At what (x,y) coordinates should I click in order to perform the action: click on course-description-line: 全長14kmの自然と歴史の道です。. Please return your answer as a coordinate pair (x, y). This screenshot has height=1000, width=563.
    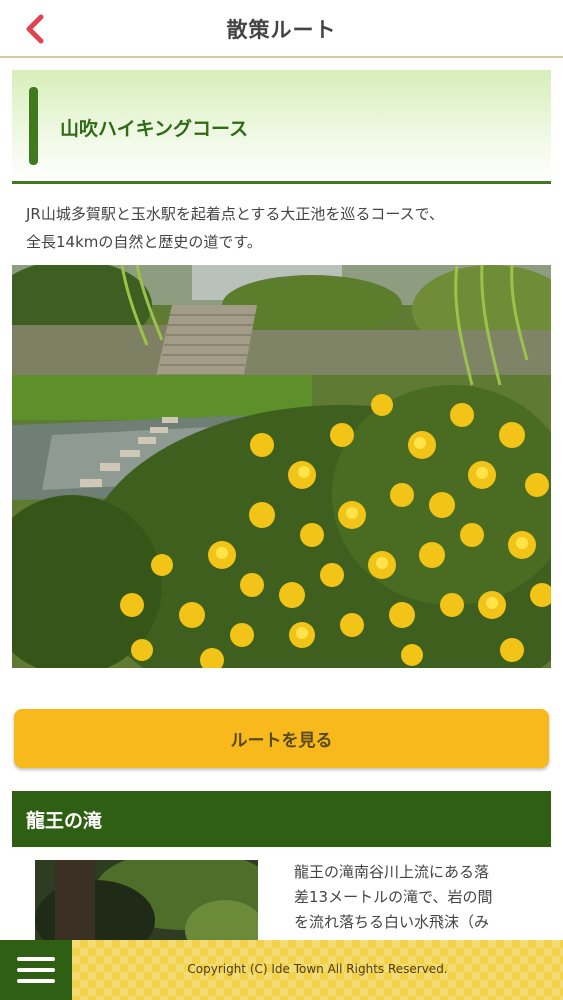
    Looking at the image, I should click on (144, 242).